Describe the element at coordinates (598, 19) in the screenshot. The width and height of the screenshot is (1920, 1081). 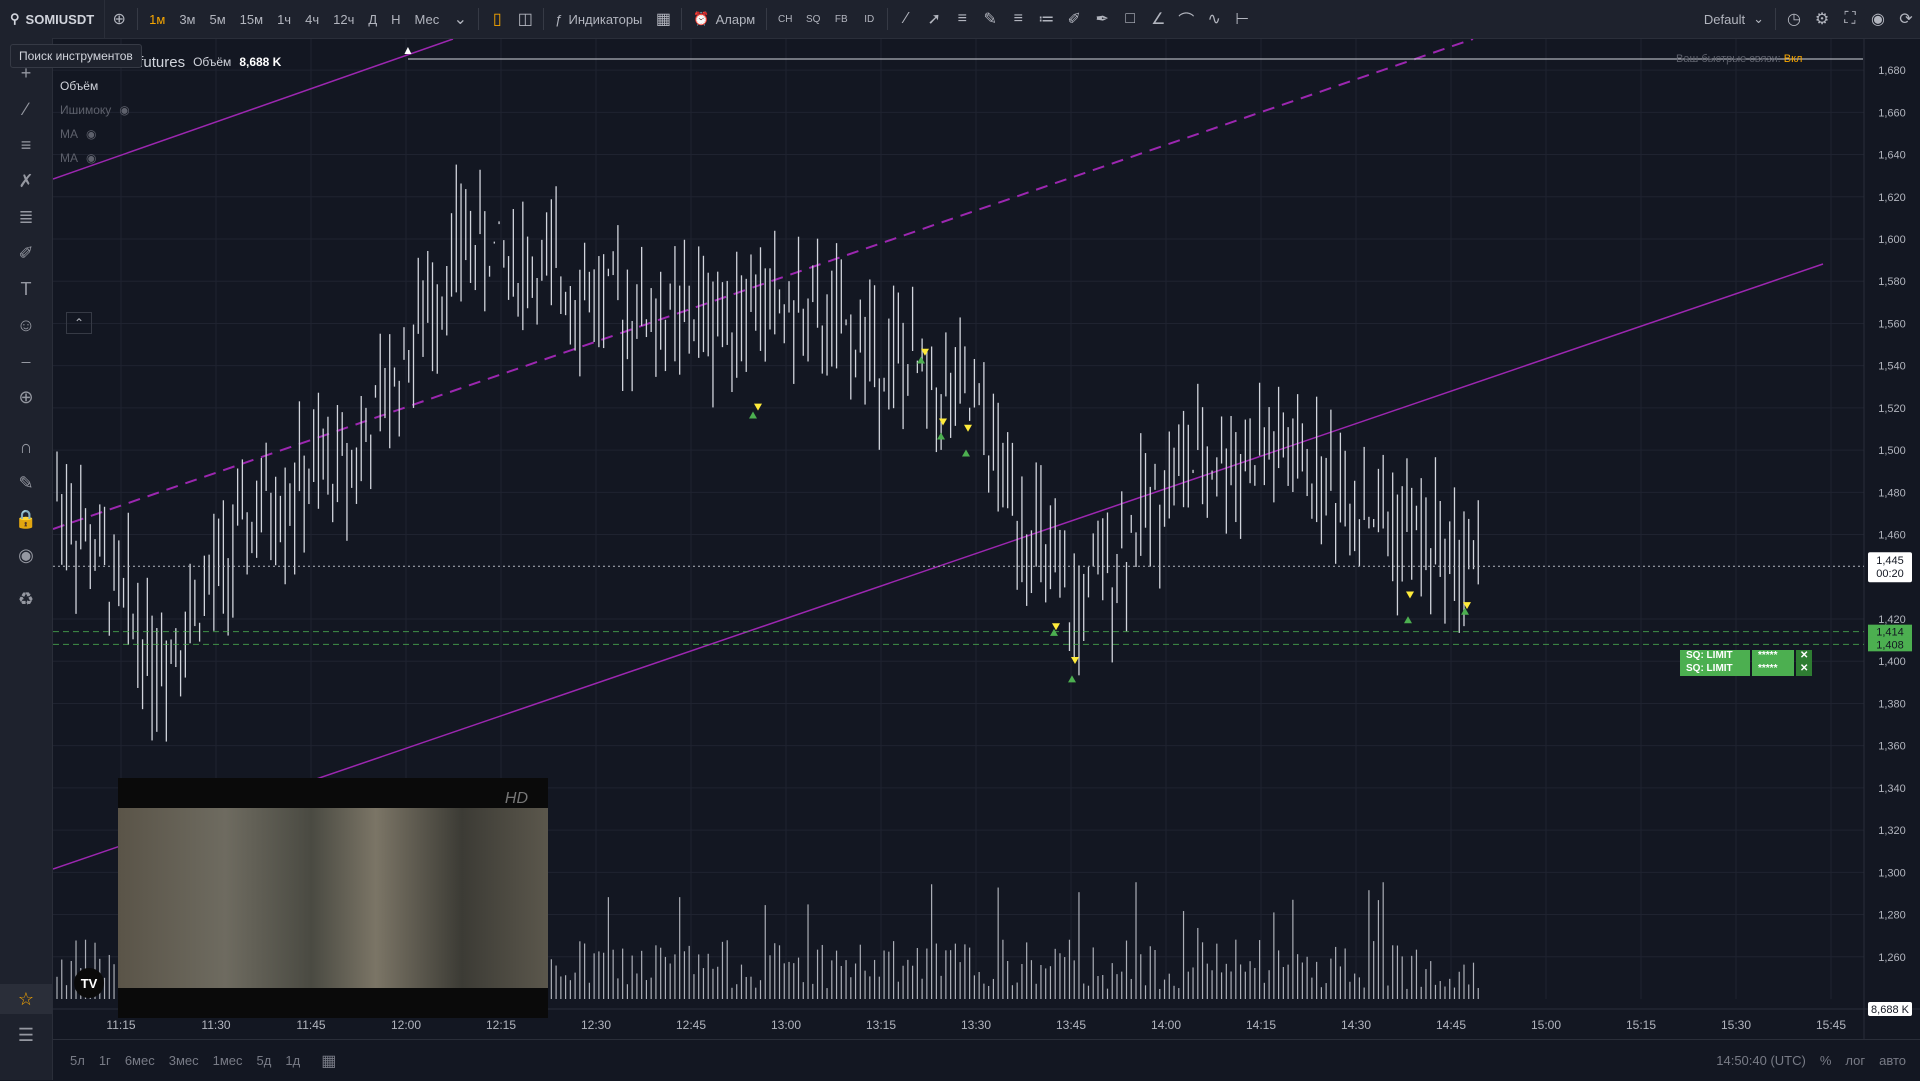
I see `indicators-button: ƒ Индикаторы` at that location.